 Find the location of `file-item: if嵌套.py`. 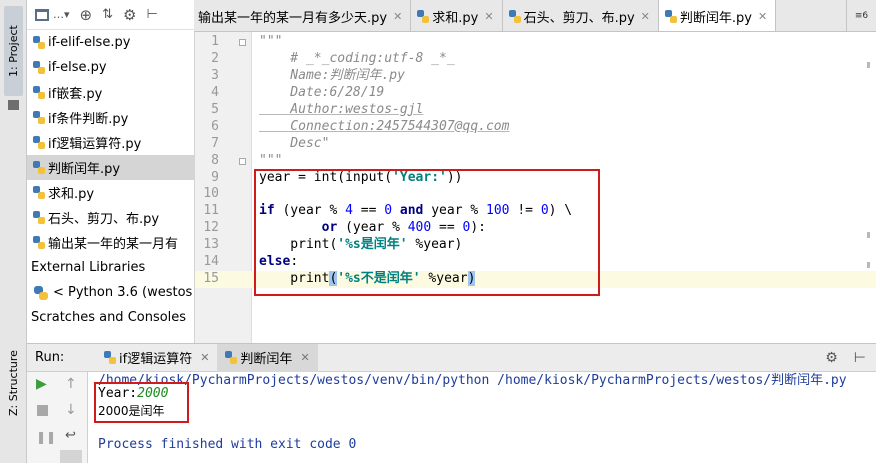

file-item: if嵌套.py is located at coordinates (110, 92).